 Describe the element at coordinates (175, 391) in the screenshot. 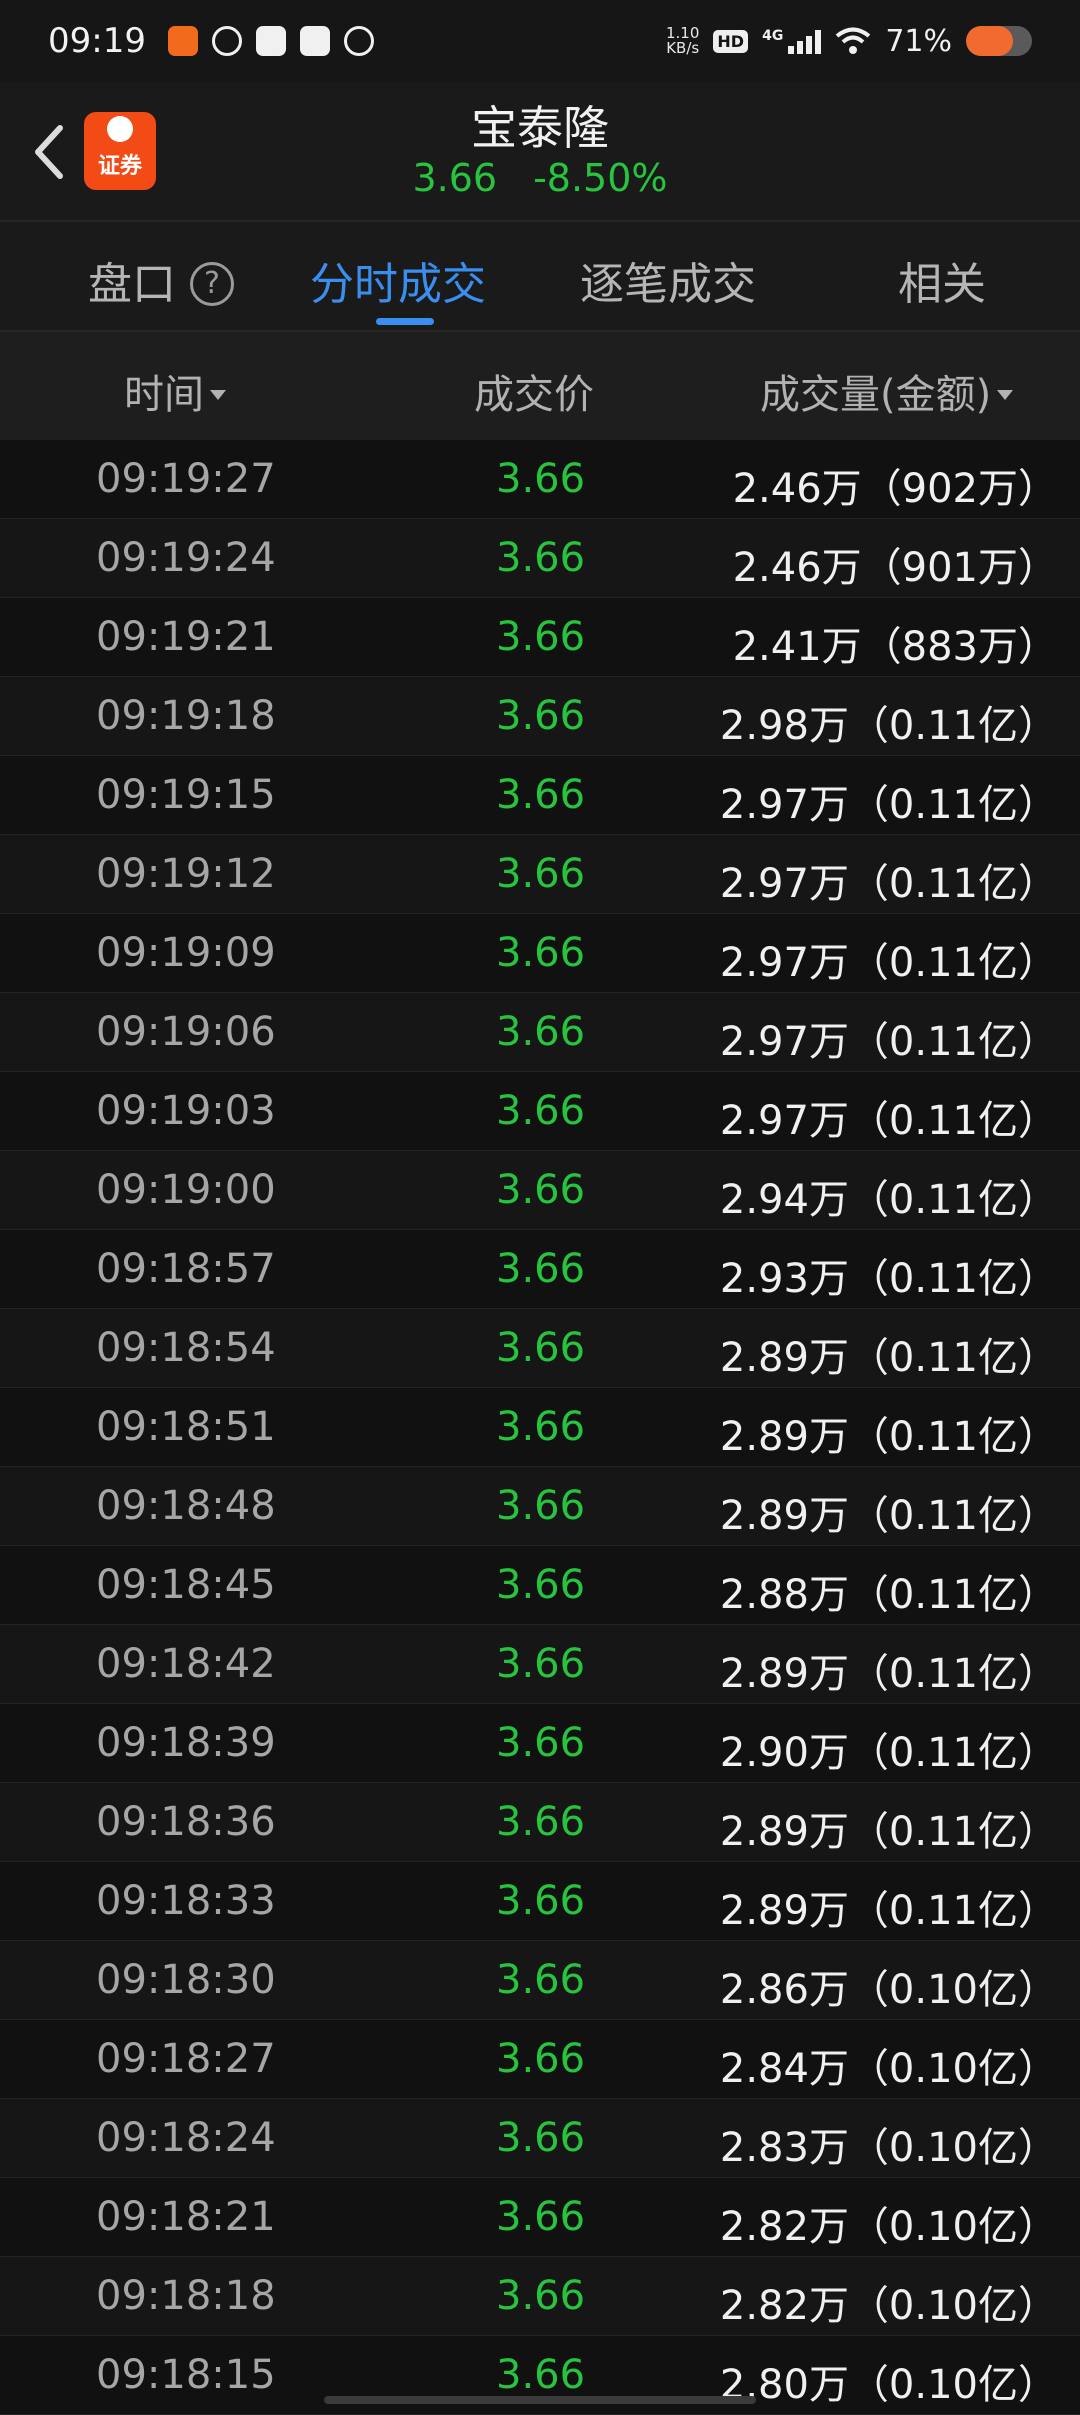

I see `column-time-header: 时间` at that location.